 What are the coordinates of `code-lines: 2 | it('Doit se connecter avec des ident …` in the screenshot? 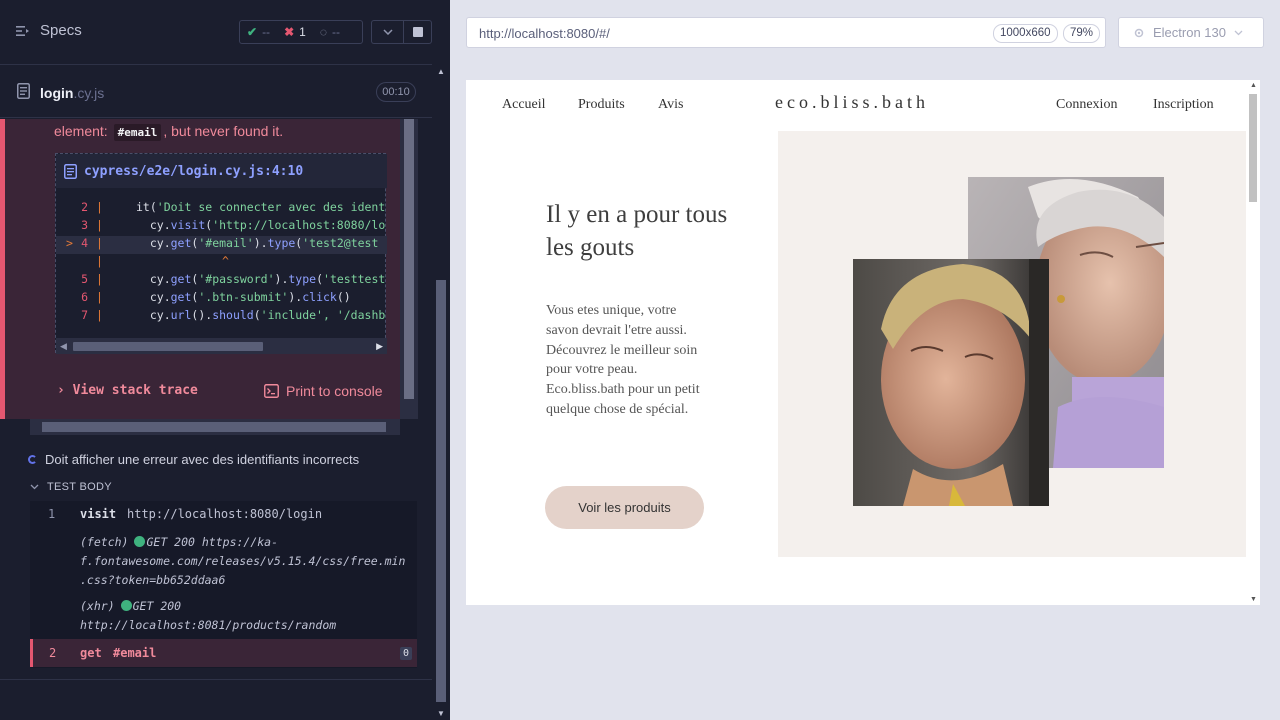 It's located at (221, 263).